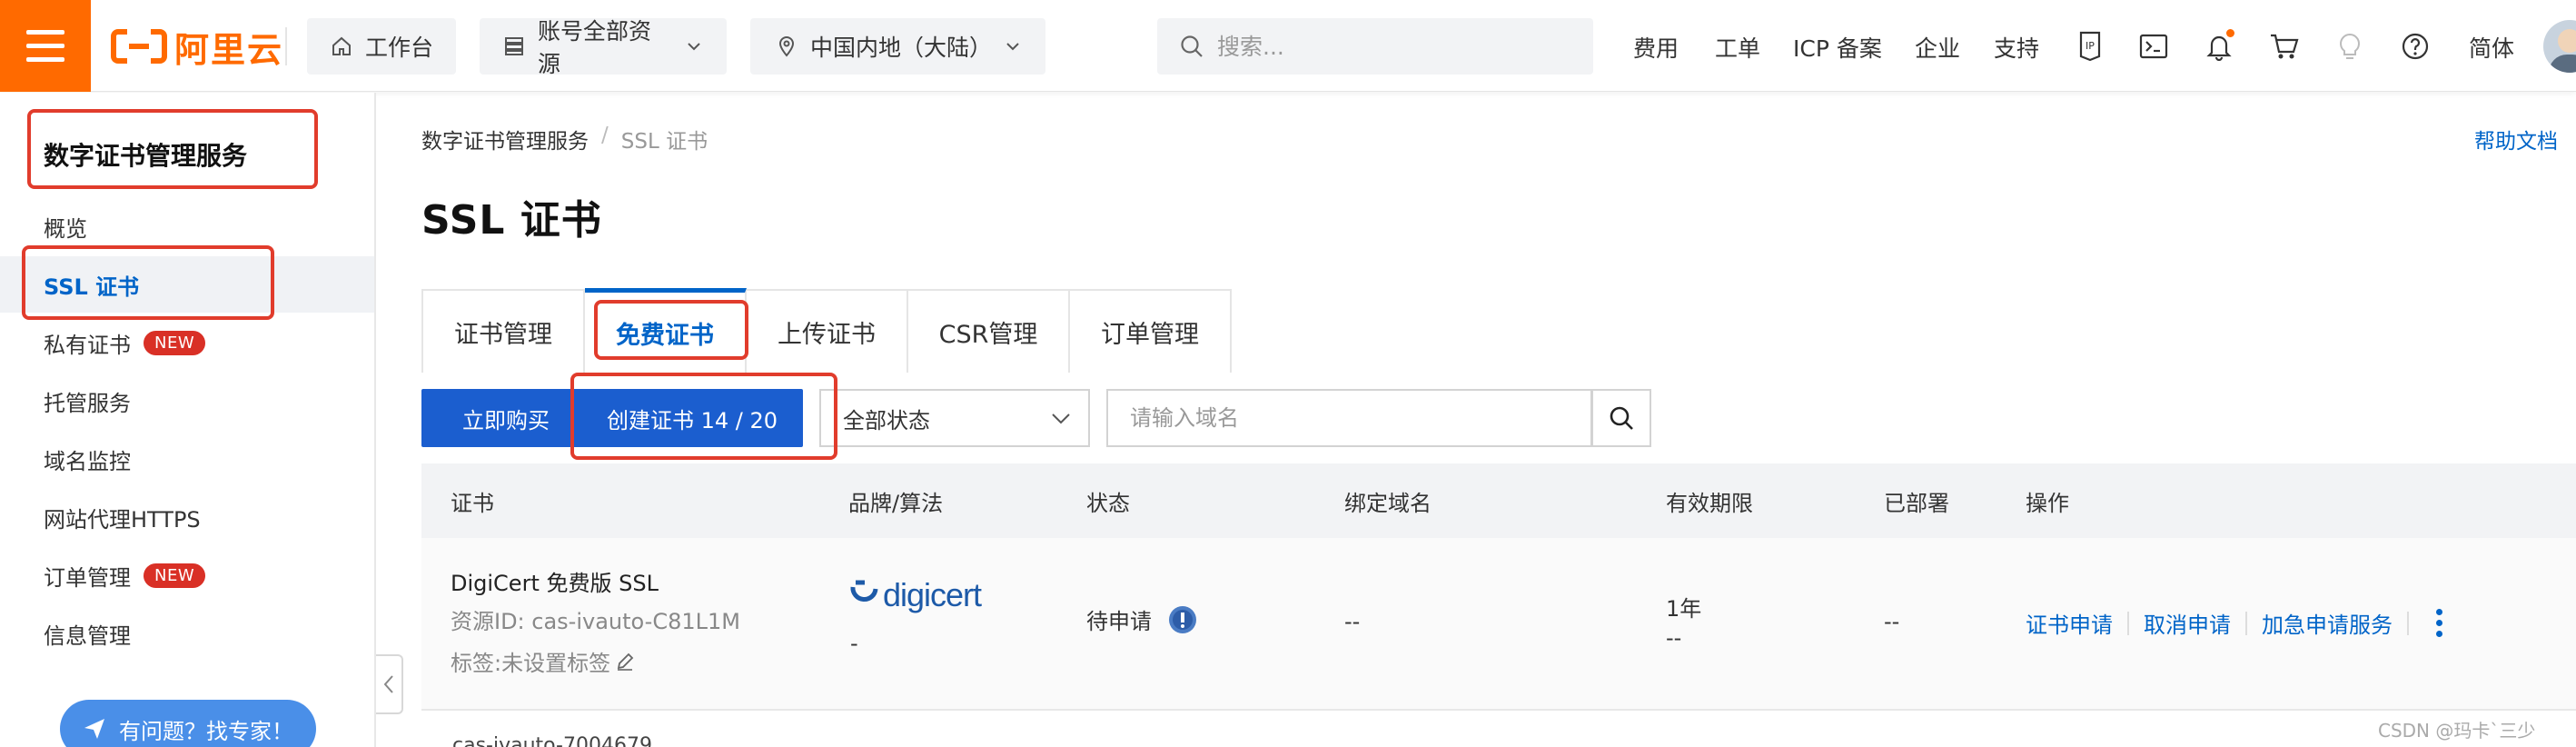 The width and height of the screenshot is (2576, 747). What do you see at coordinates (381, 46) in the screenshot?
I see `workbench-button: 工作台` at bounding box center [381, 46].